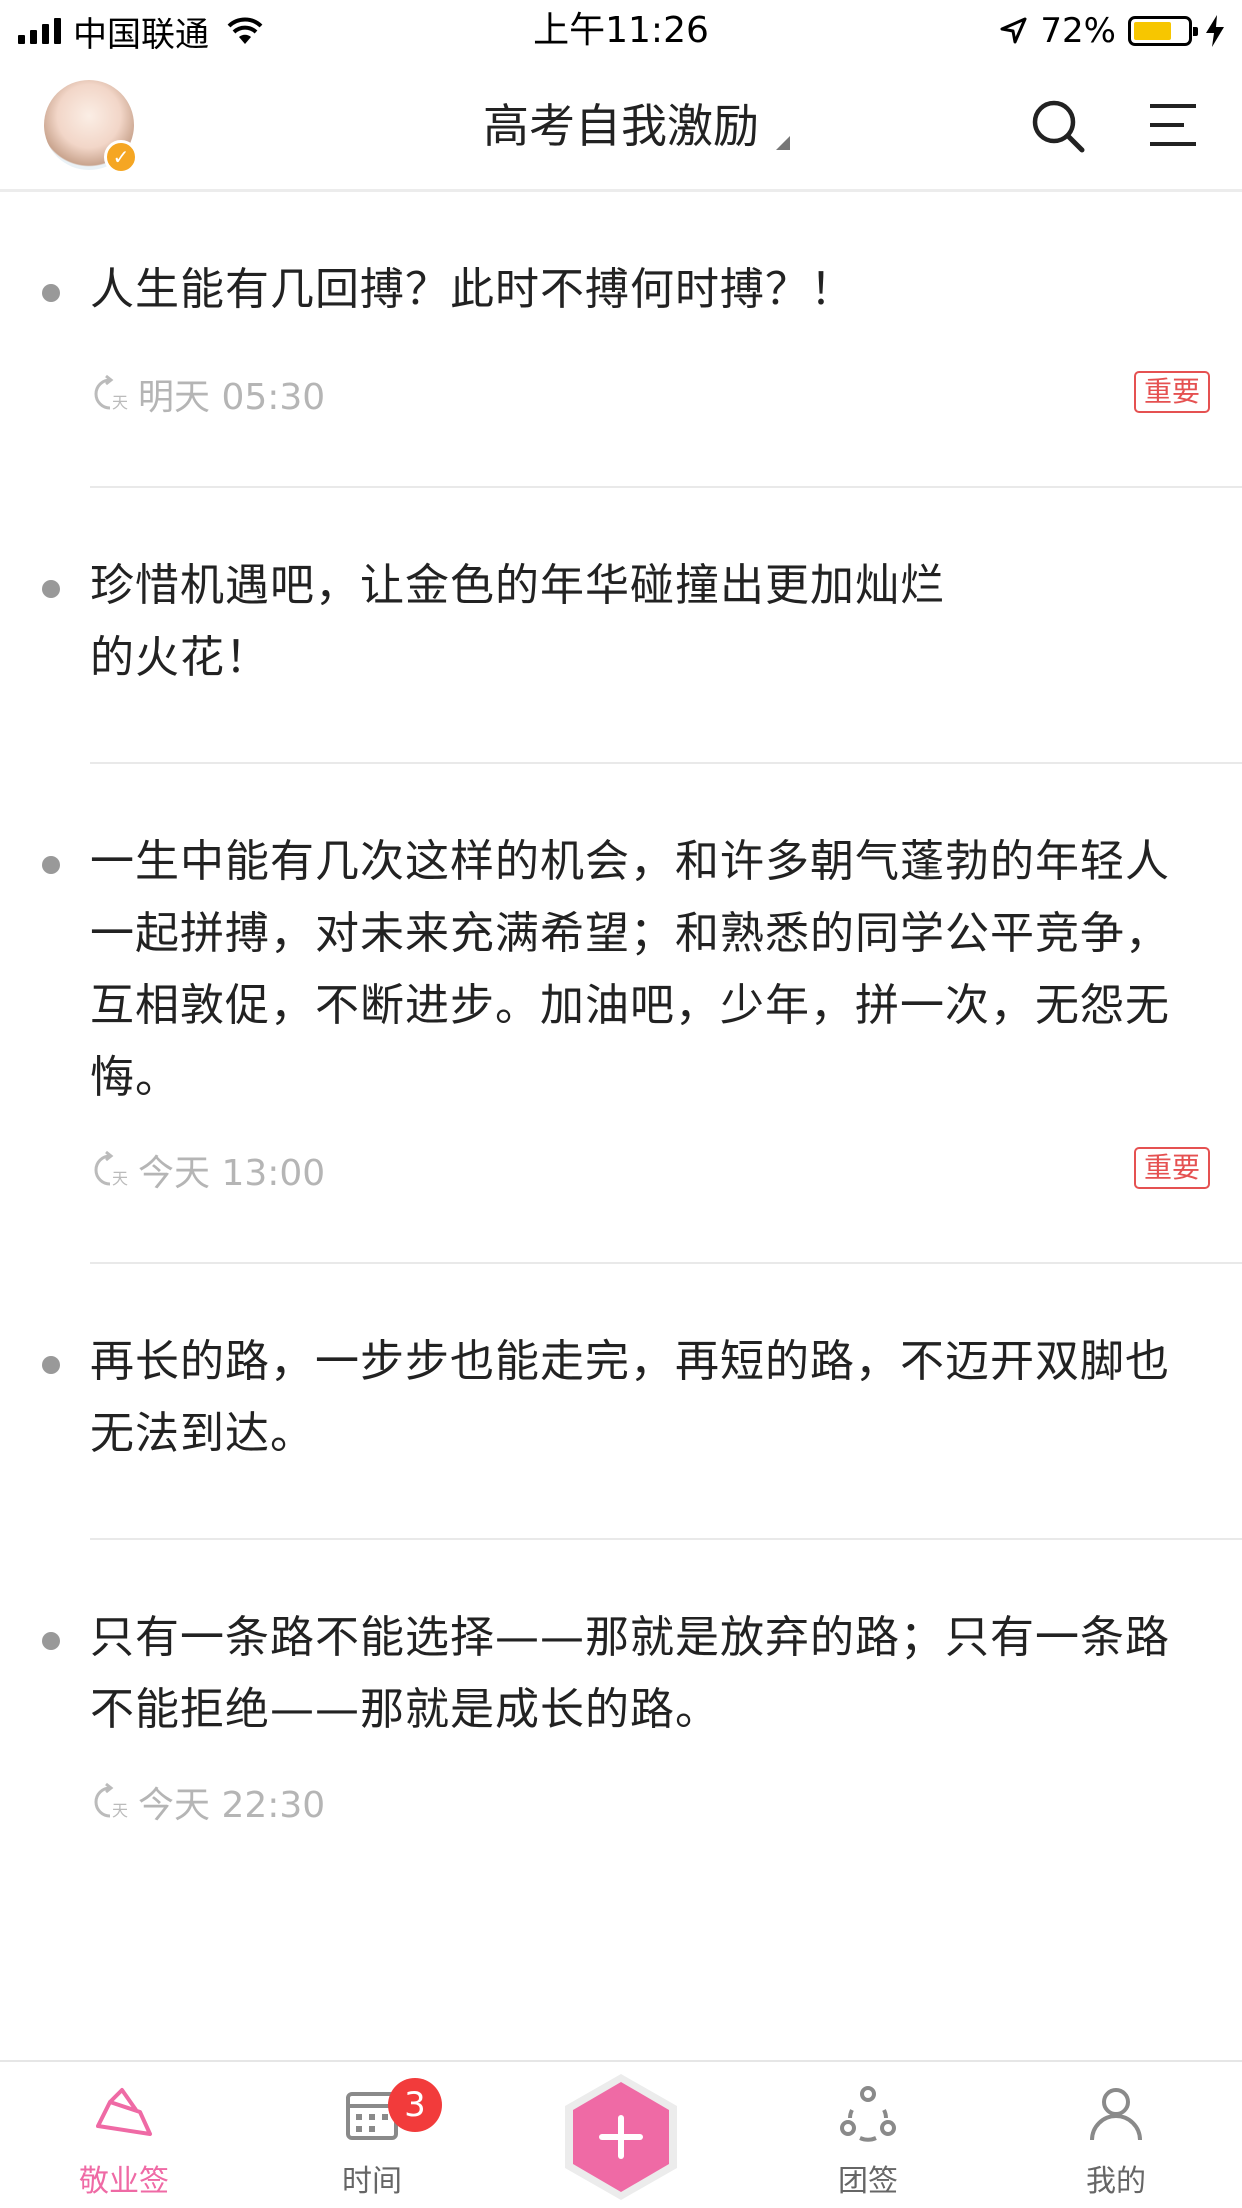 Image resolution: width=1242 pixels, height=2208 pixels. I want to click on status-bar: 中国联通 上午11:26 72%, so click(621, 31).